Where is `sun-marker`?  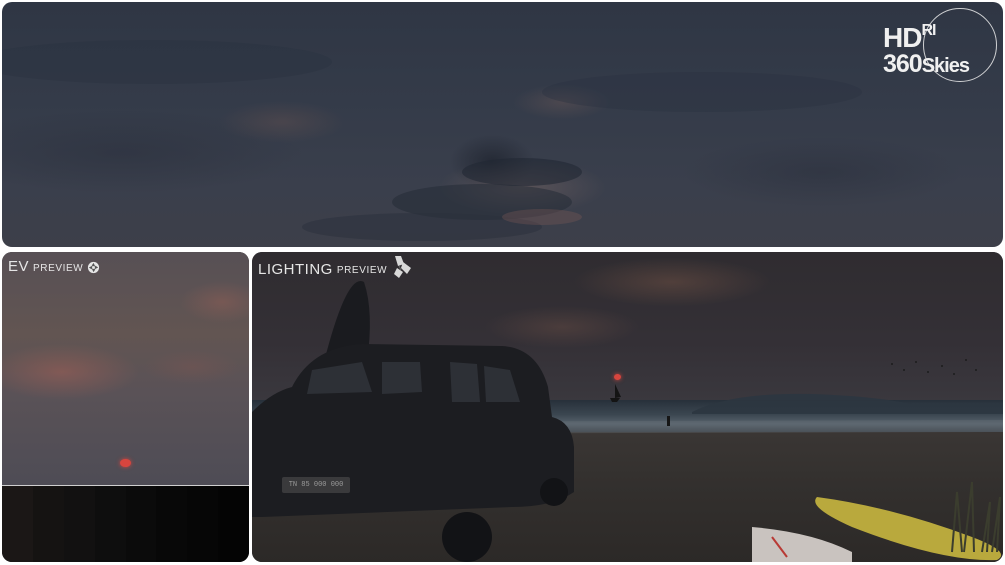
sun-marker is located at coordinates (125, 463).